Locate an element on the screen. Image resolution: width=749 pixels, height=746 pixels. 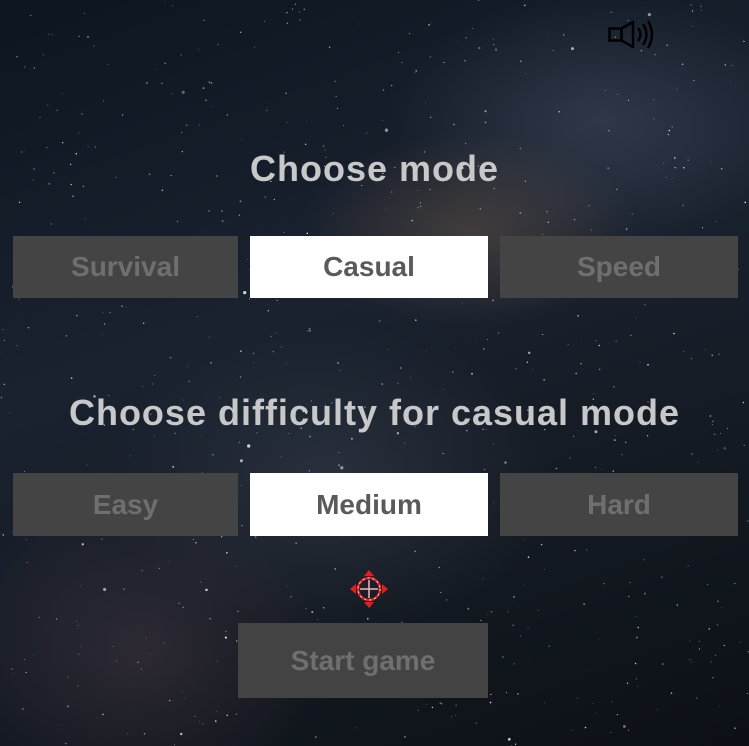
mode-survival-button: Survival is located at coordinates (125, 267).